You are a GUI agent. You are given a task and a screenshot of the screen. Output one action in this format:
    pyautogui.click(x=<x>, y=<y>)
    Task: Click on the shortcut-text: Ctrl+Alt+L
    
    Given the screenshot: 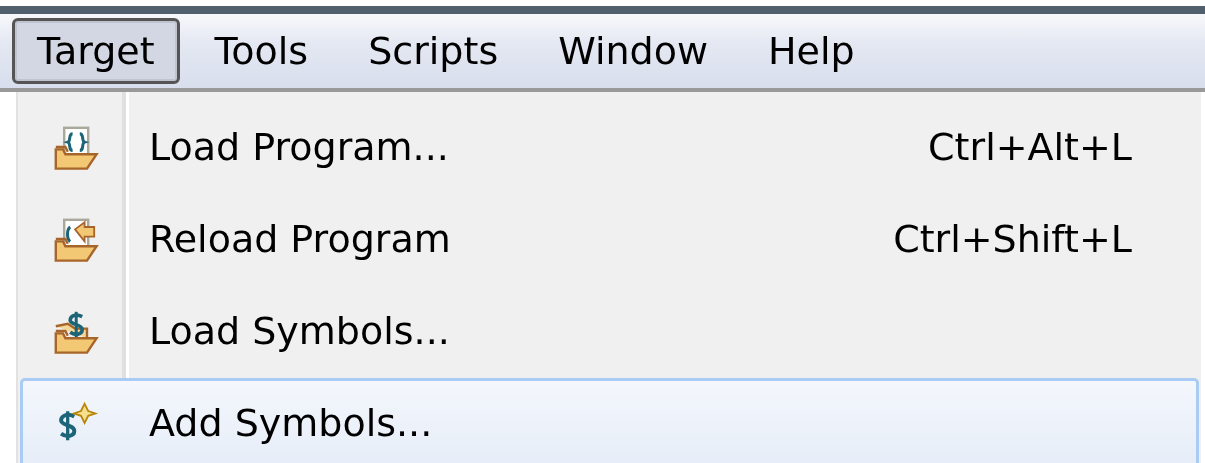 What is the action you would take?
    pyautogui.click(x=1030, y=147)
    